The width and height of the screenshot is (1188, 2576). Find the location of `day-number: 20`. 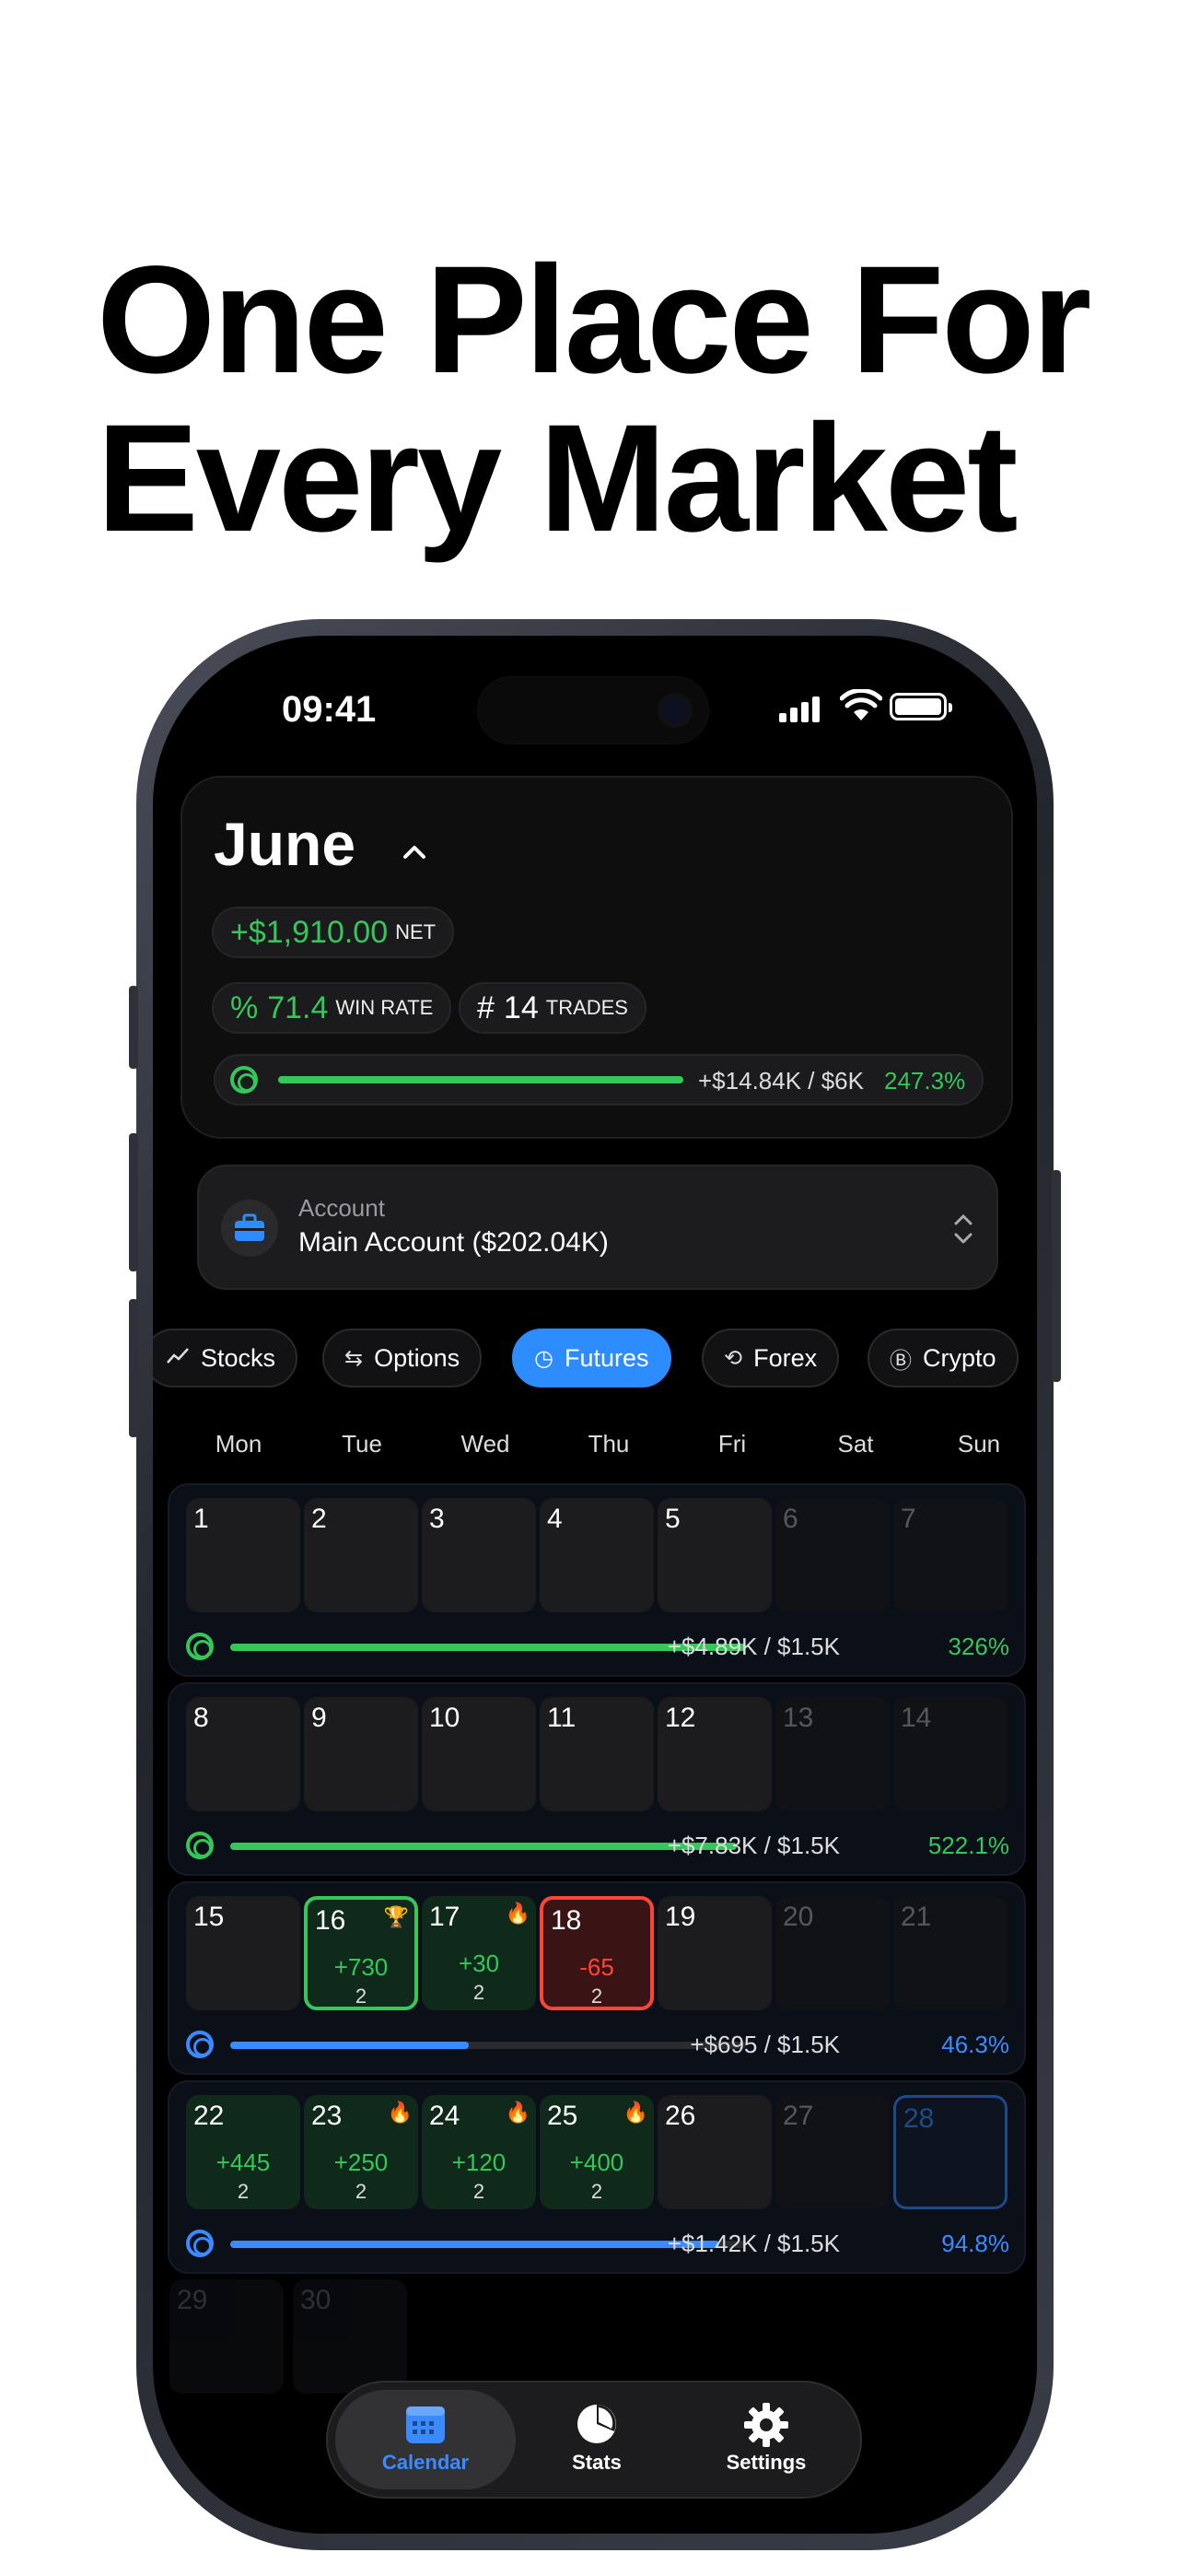

day-number: 20 is located at coordinates (798, 1917).